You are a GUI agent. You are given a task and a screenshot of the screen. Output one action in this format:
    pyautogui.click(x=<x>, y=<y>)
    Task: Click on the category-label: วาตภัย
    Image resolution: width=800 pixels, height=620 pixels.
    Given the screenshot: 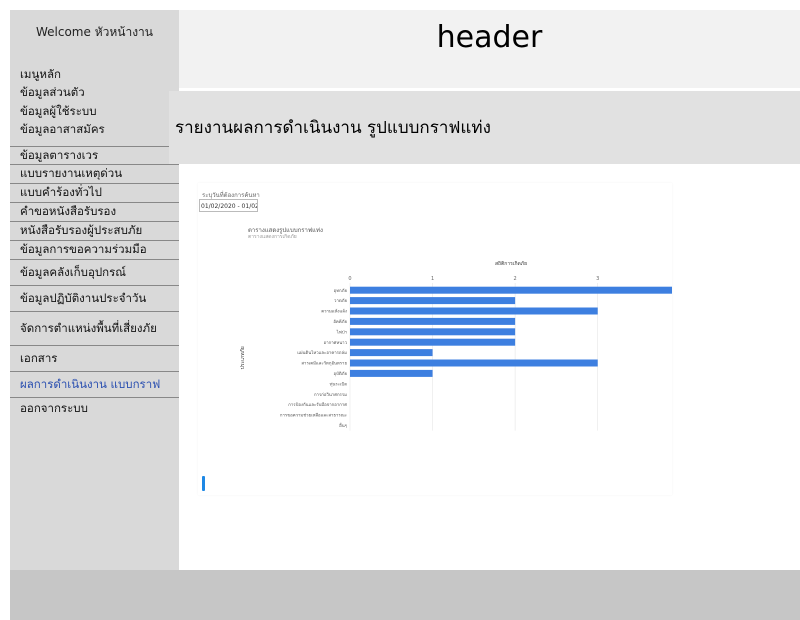 What is the action you would take?
    pyautogui.click(x=340, y=301)
    